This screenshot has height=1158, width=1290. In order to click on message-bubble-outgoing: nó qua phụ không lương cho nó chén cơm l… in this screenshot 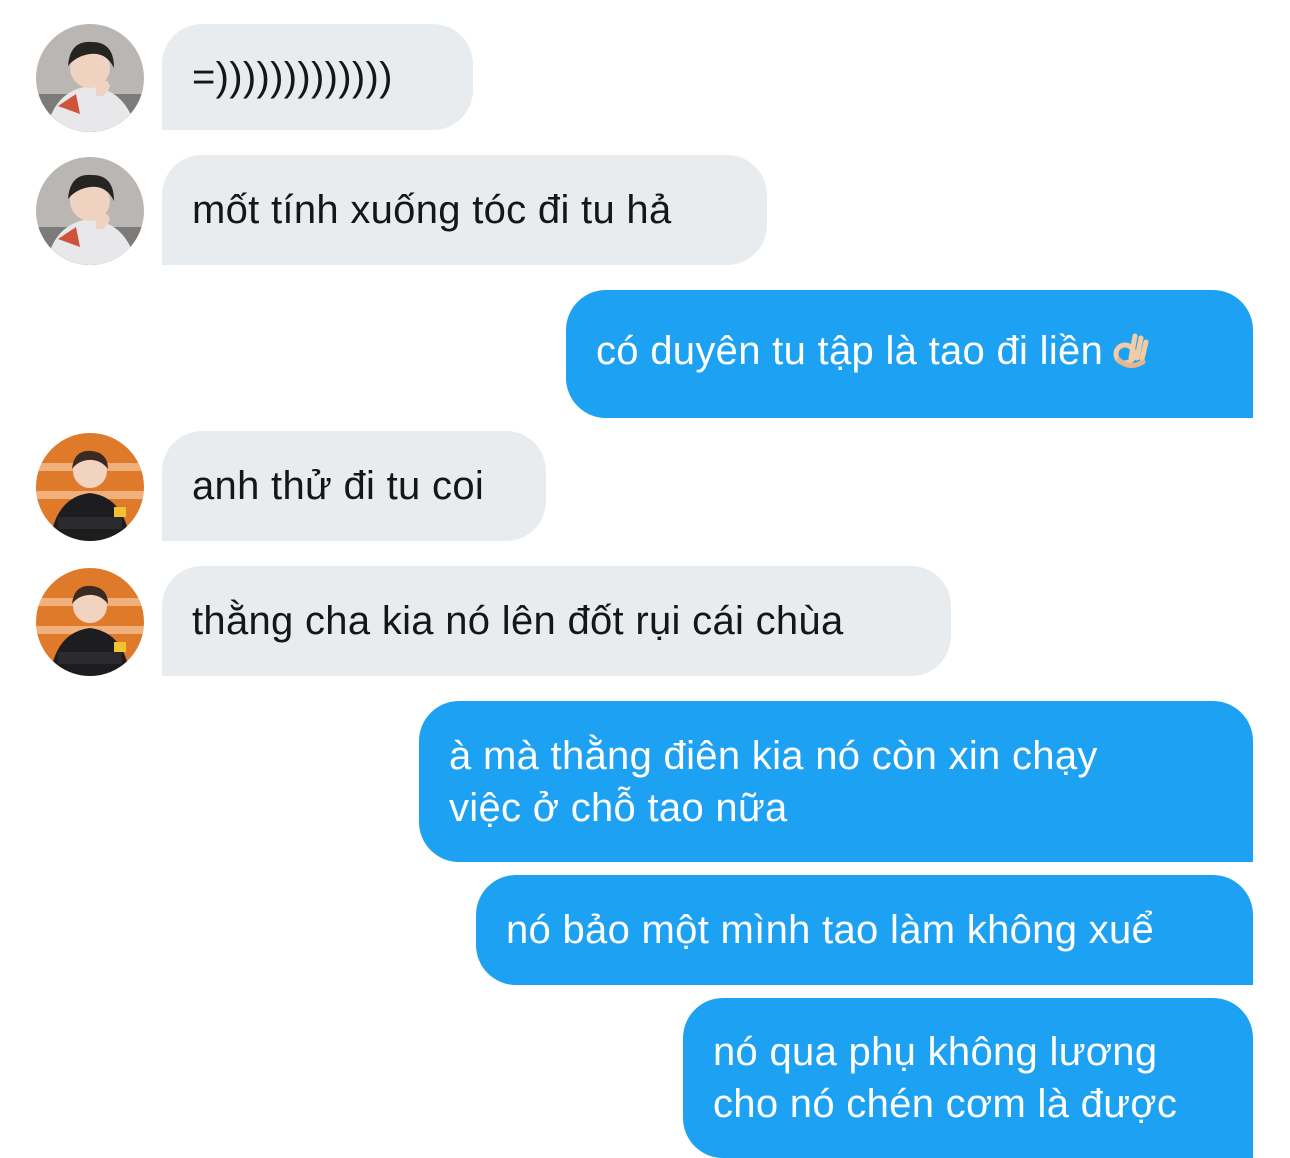, I will do `click(968, 1078)`.